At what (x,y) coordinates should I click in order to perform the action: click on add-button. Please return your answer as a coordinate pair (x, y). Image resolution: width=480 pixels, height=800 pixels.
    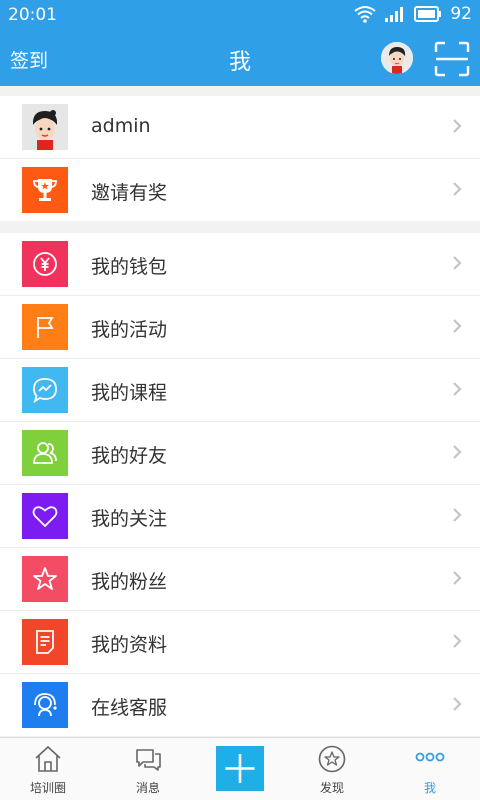
    Looking at the image, I should click on (240, 768).